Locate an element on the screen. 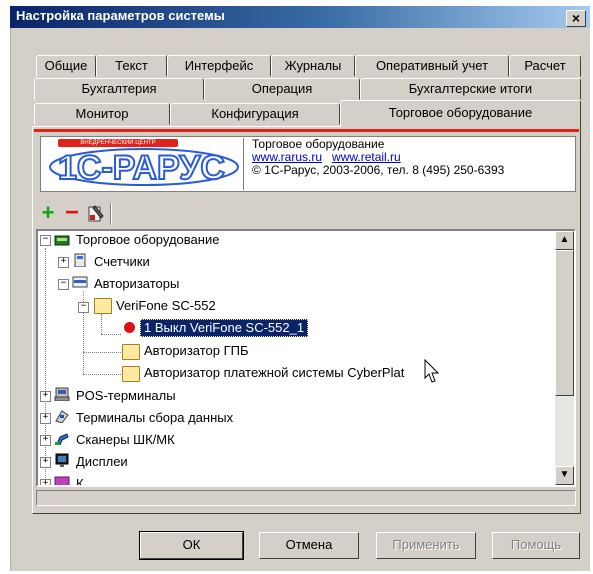  help-button: Помощь is located at coordinates (536, 545).